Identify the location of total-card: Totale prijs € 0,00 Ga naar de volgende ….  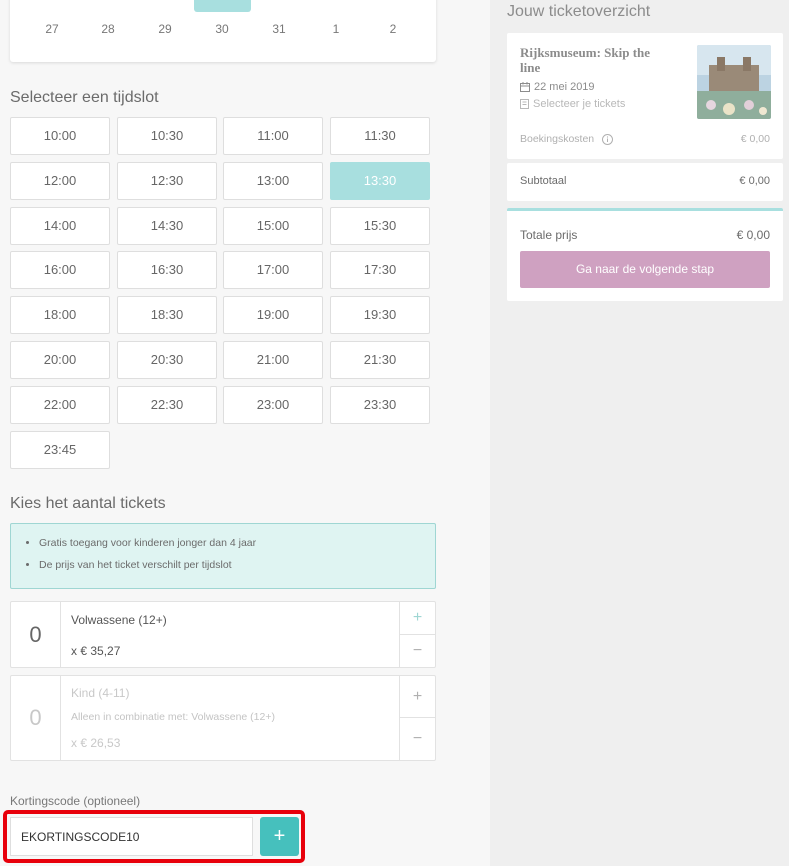
(645, 254).